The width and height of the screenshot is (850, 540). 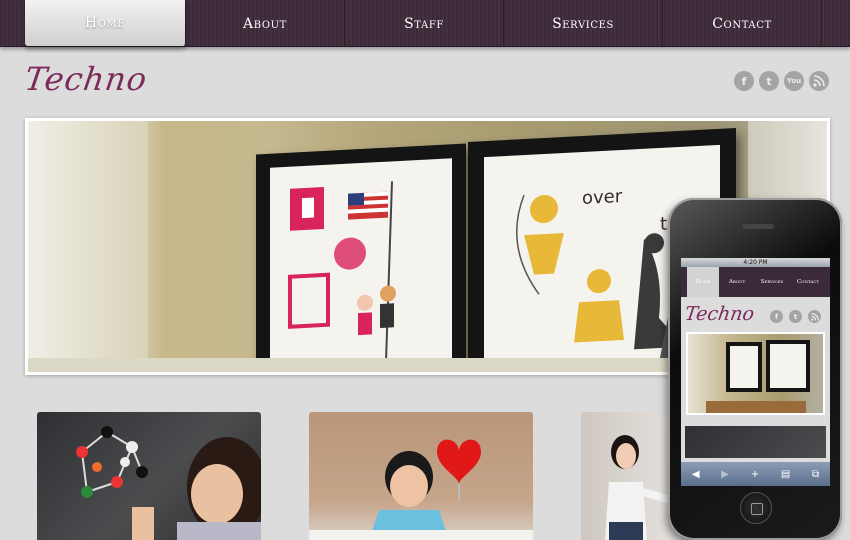 What do you see at coordinates (756, 508) in the screenshot?
I see `phone-home-button` at bounding box center [756, 508].